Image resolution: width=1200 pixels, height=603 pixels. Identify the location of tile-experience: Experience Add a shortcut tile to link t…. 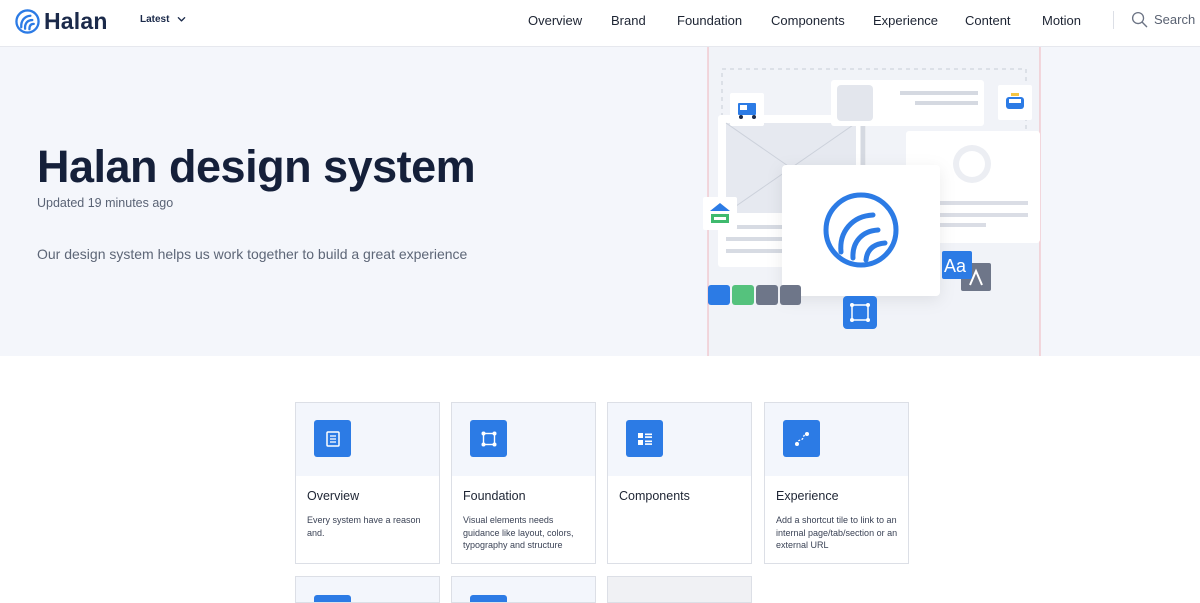
(836, 483).